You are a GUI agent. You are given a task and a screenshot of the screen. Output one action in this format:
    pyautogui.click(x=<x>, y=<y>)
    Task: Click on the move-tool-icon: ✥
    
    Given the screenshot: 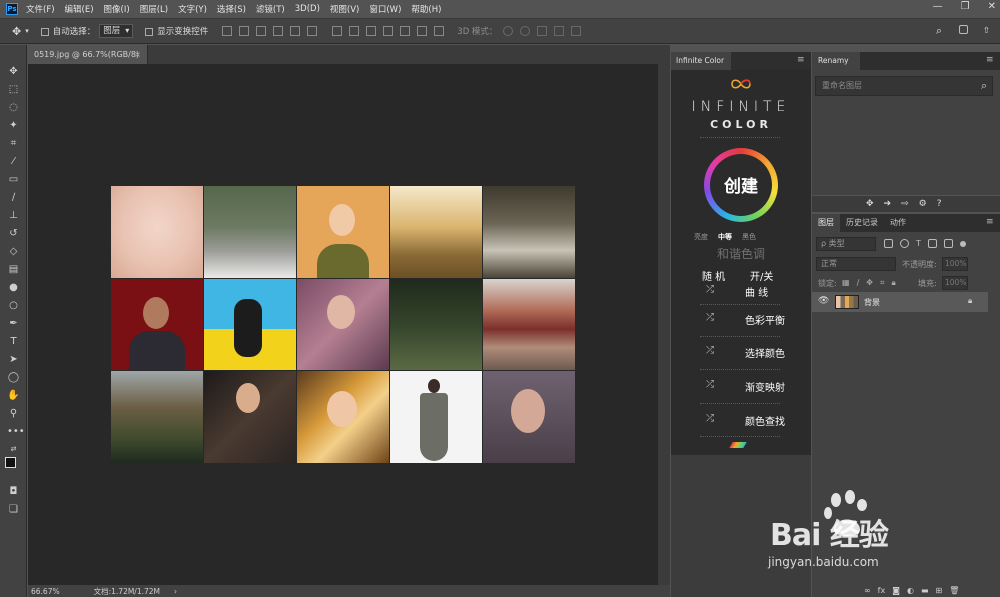 What is the action you would take?
    pyautogui.click(x=16, y=31)
    